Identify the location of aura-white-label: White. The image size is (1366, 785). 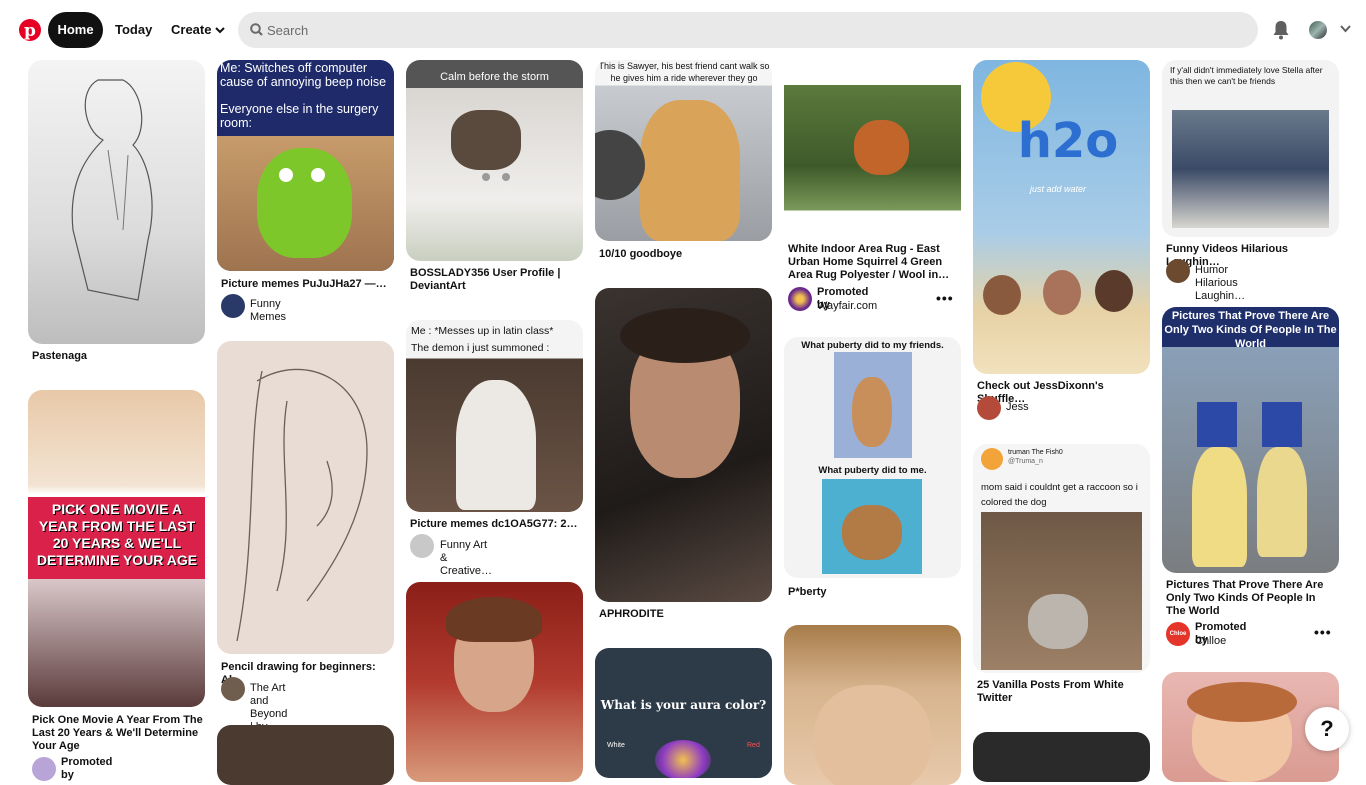
(616, 745).